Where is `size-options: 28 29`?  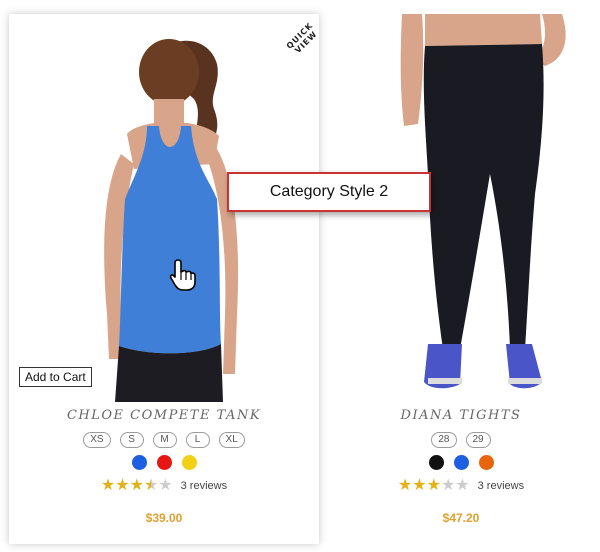 size-options: 28 29 is located at coordinates (461, 440).